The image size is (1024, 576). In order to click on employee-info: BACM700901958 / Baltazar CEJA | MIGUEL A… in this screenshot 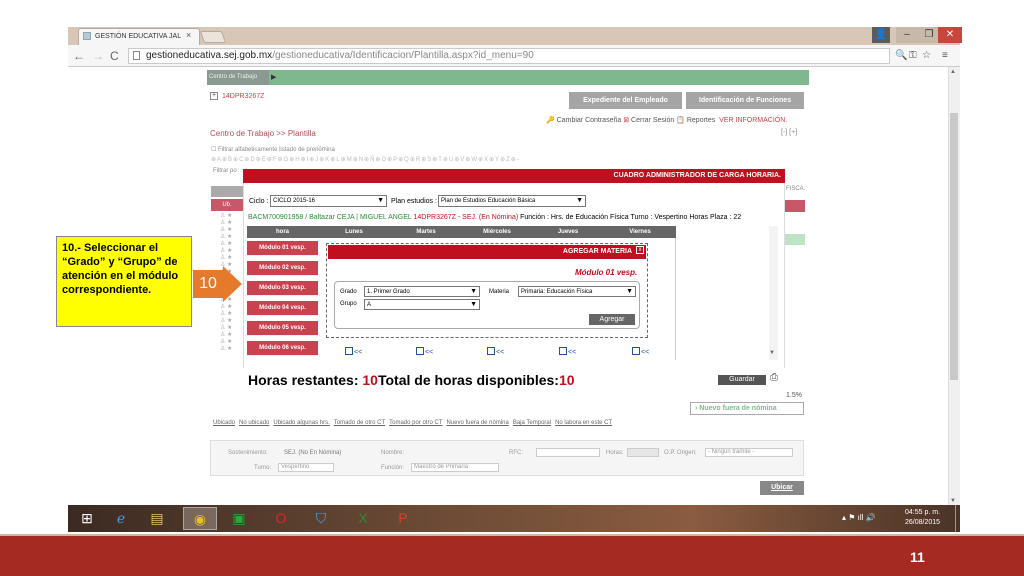, I will do `click(494, 217)`.